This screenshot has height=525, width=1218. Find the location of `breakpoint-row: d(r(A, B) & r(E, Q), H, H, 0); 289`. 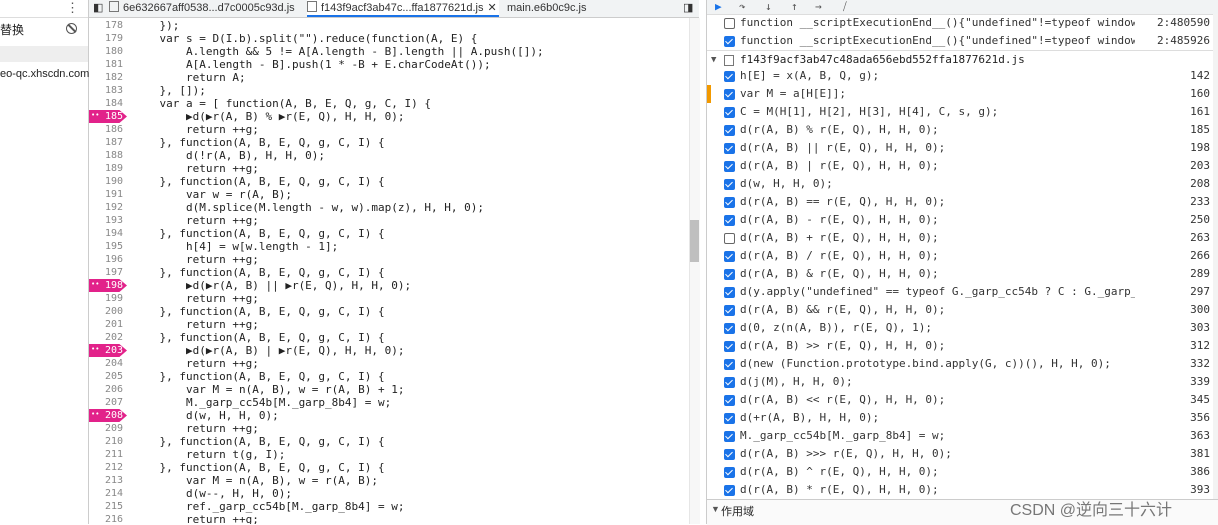

breakpoint-row: d(r(A, B) & r(E, Q), H, H, 0); 289 is located at coordinates (962, 274).